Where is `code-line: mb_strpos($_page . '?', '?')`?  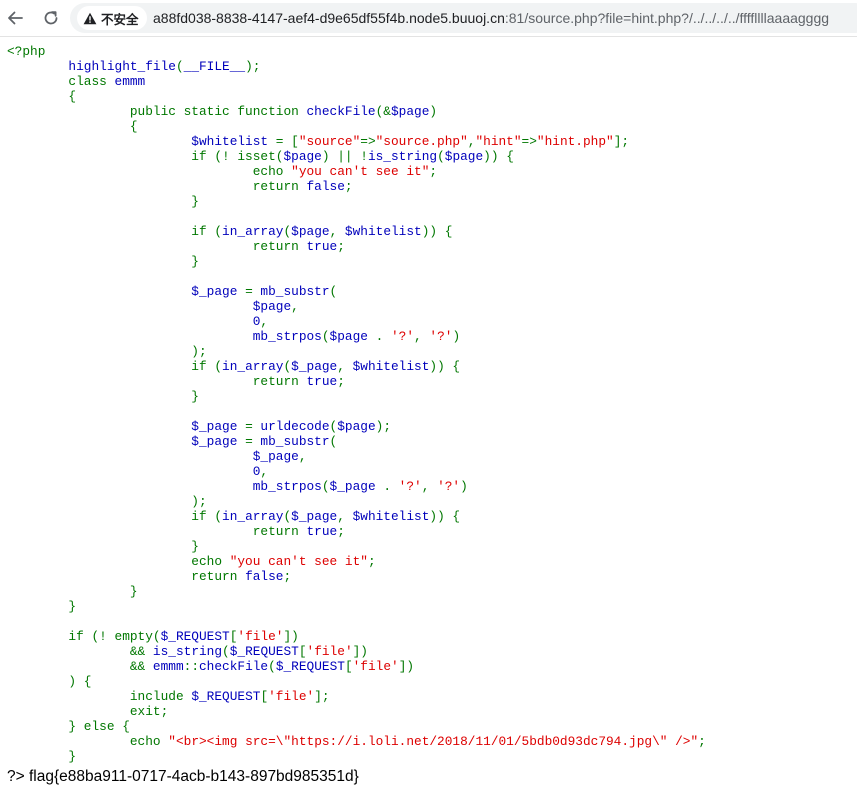 code-line: mb_strpos($_page . '?', '?') is located at coordinates (237, 486).